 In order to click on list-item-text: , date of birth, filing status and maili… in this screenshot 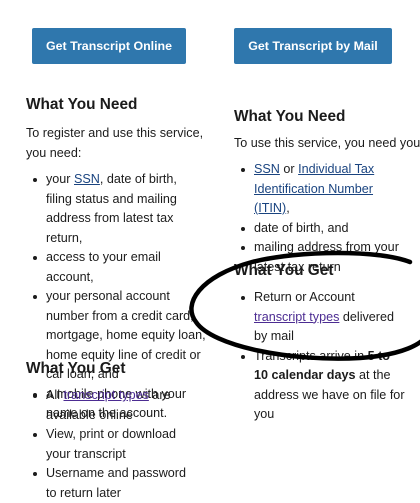, I will do `click(111, 208)`.